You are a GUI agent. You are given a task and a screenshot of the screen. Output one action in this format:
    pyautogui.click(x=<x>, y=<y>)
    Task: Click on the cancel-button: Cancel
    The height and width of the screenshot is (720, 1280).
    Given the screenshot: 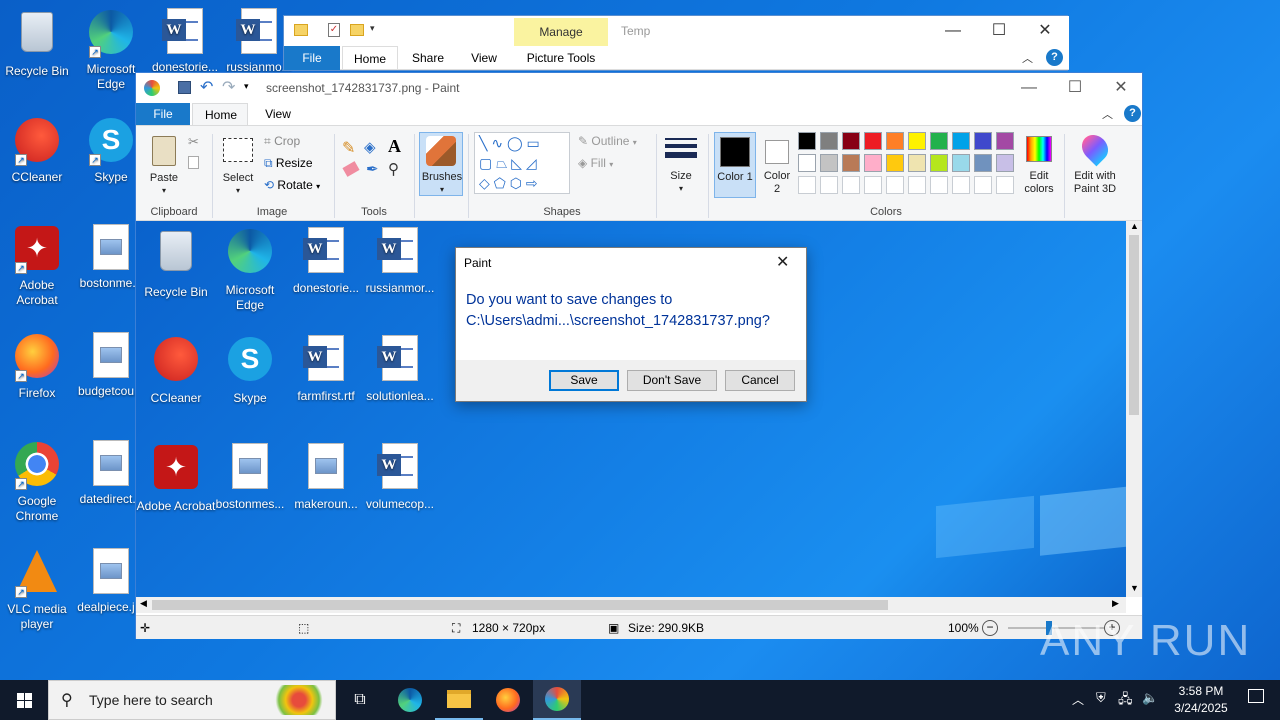 What is the action you would take?
    pyautogui.click(x=760, y=380)
    